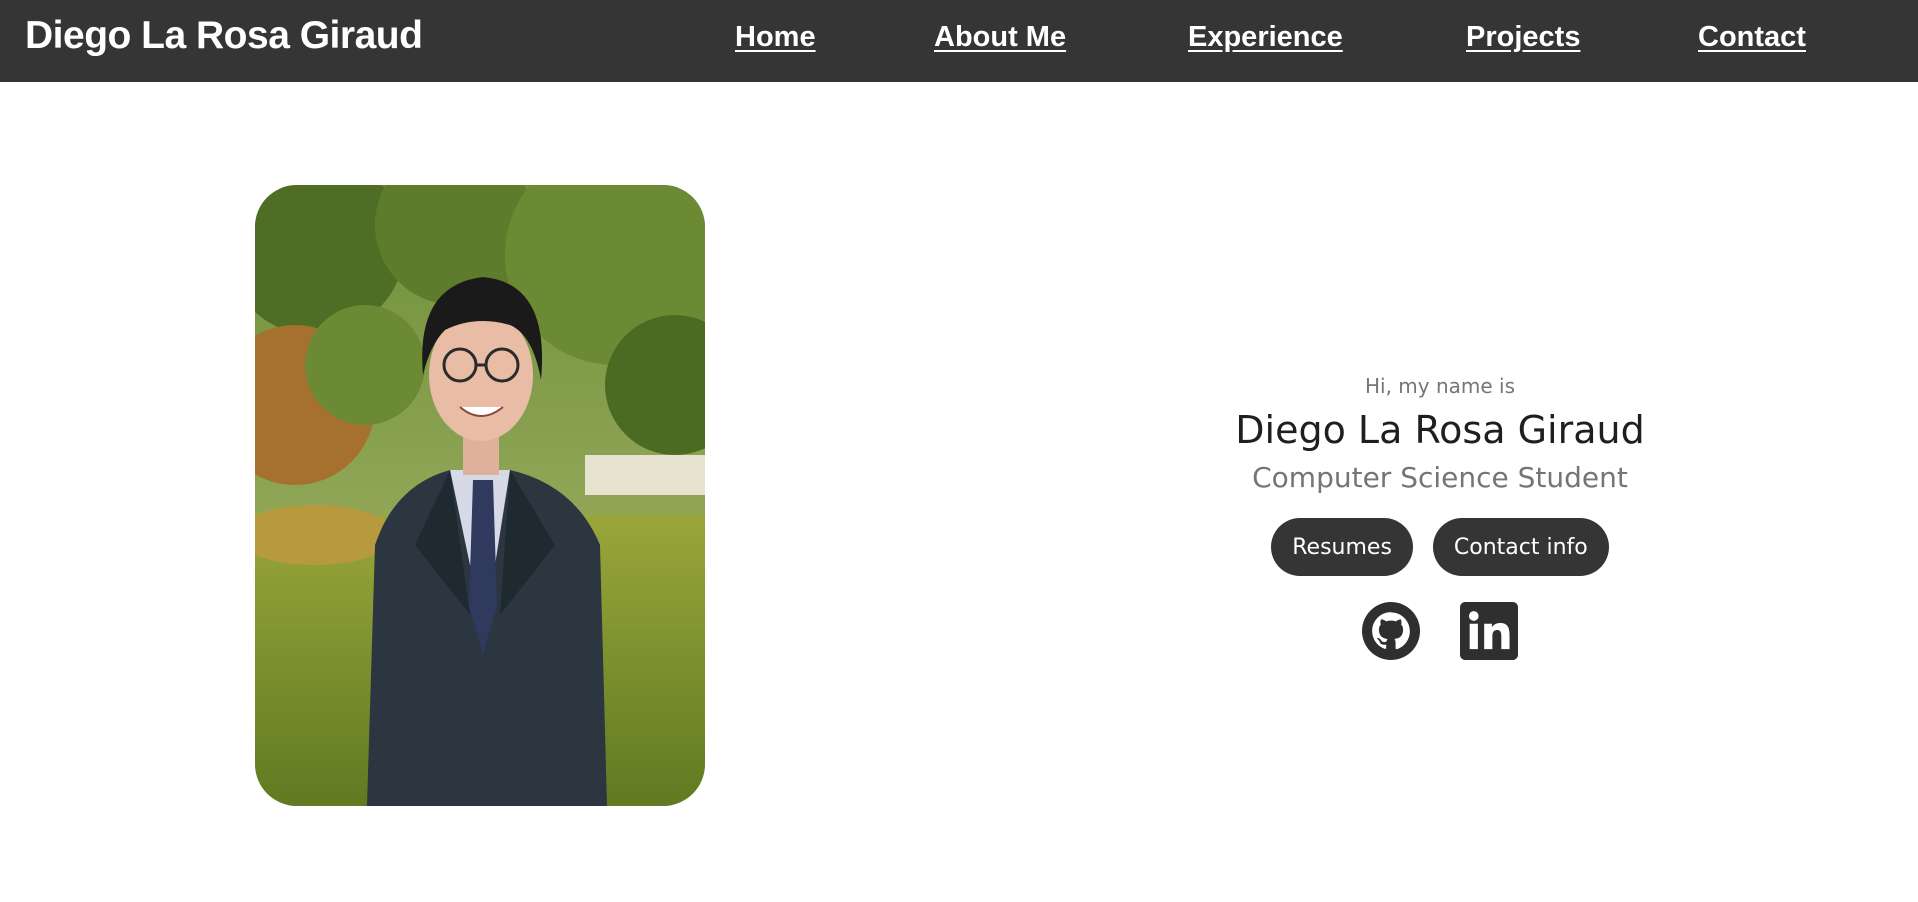  Describe the element at coordinates (1391, 631) in the screenshot. I see `github-icon` at that location.